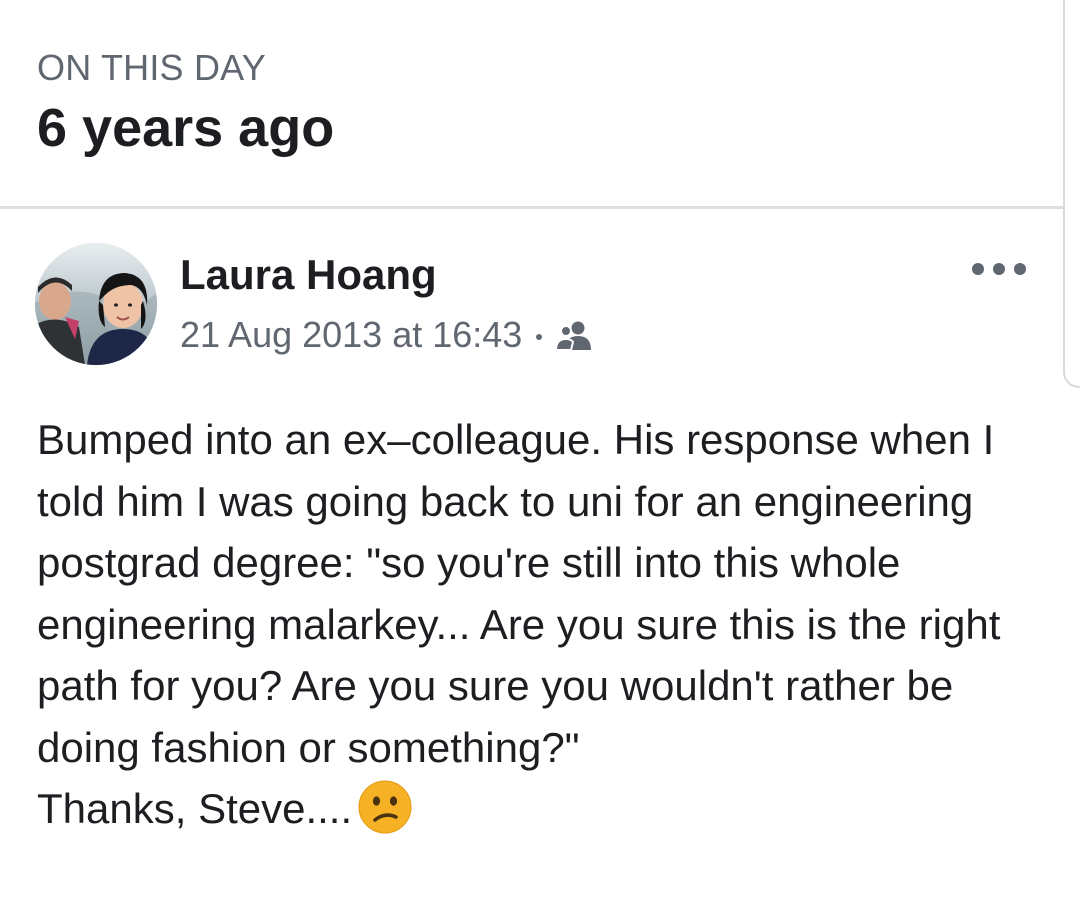 This screenshot has width=1080, height=922. What do you see at coordinates (539, 337) in the screenshot?
I see `meta-separator-dot` at bounding box center [539, 337].